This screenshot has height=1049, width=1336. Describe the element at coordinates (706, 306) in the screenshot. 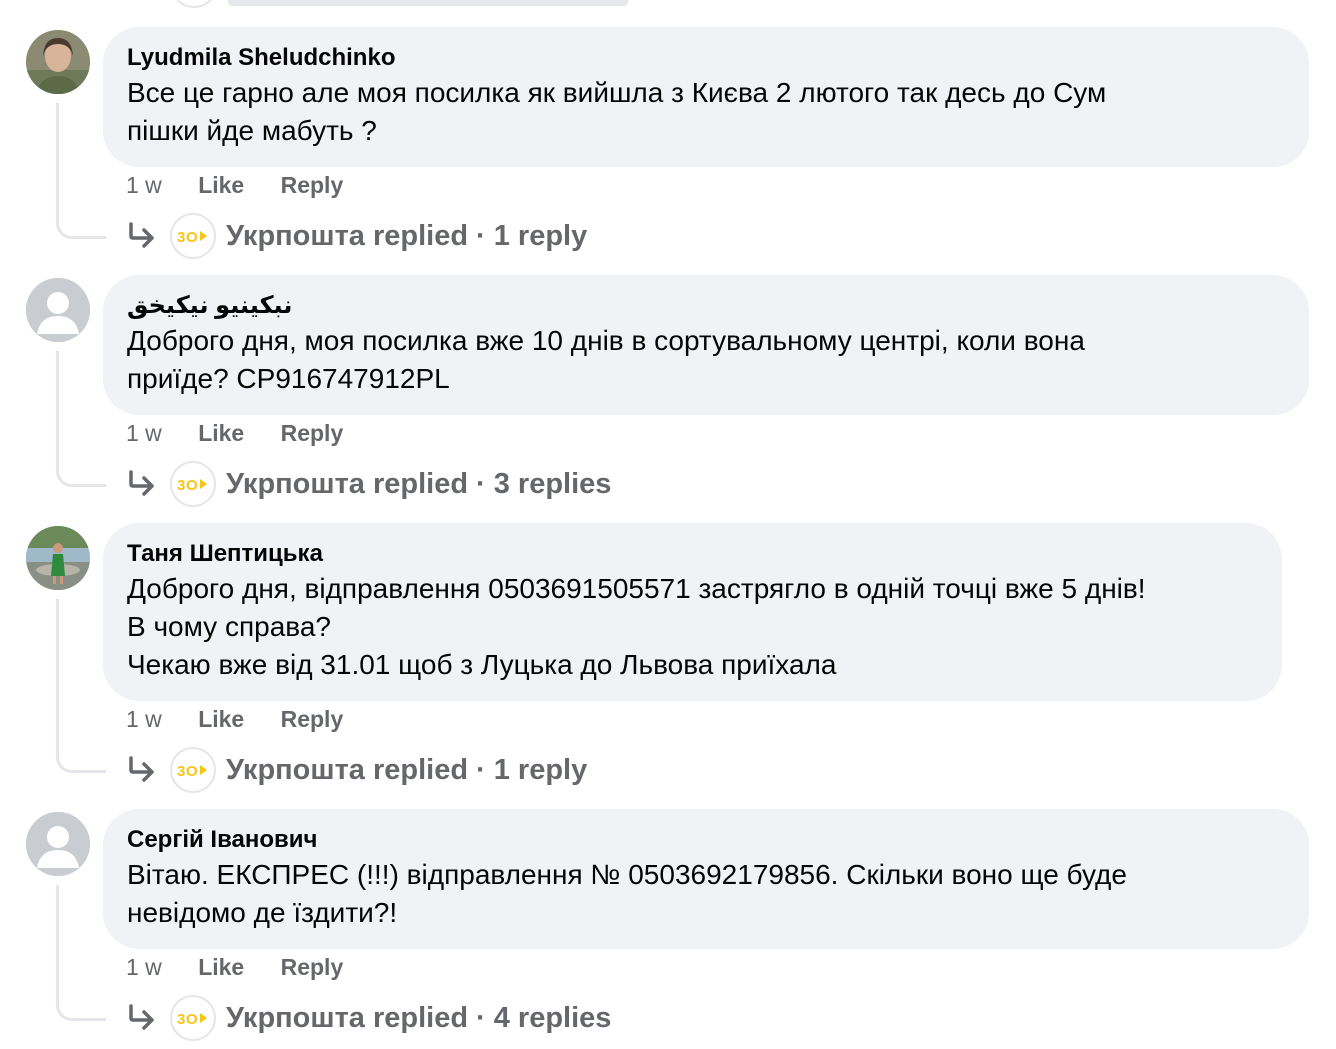

I see `comment-author: نبكينيو نيكيخق` at that location.